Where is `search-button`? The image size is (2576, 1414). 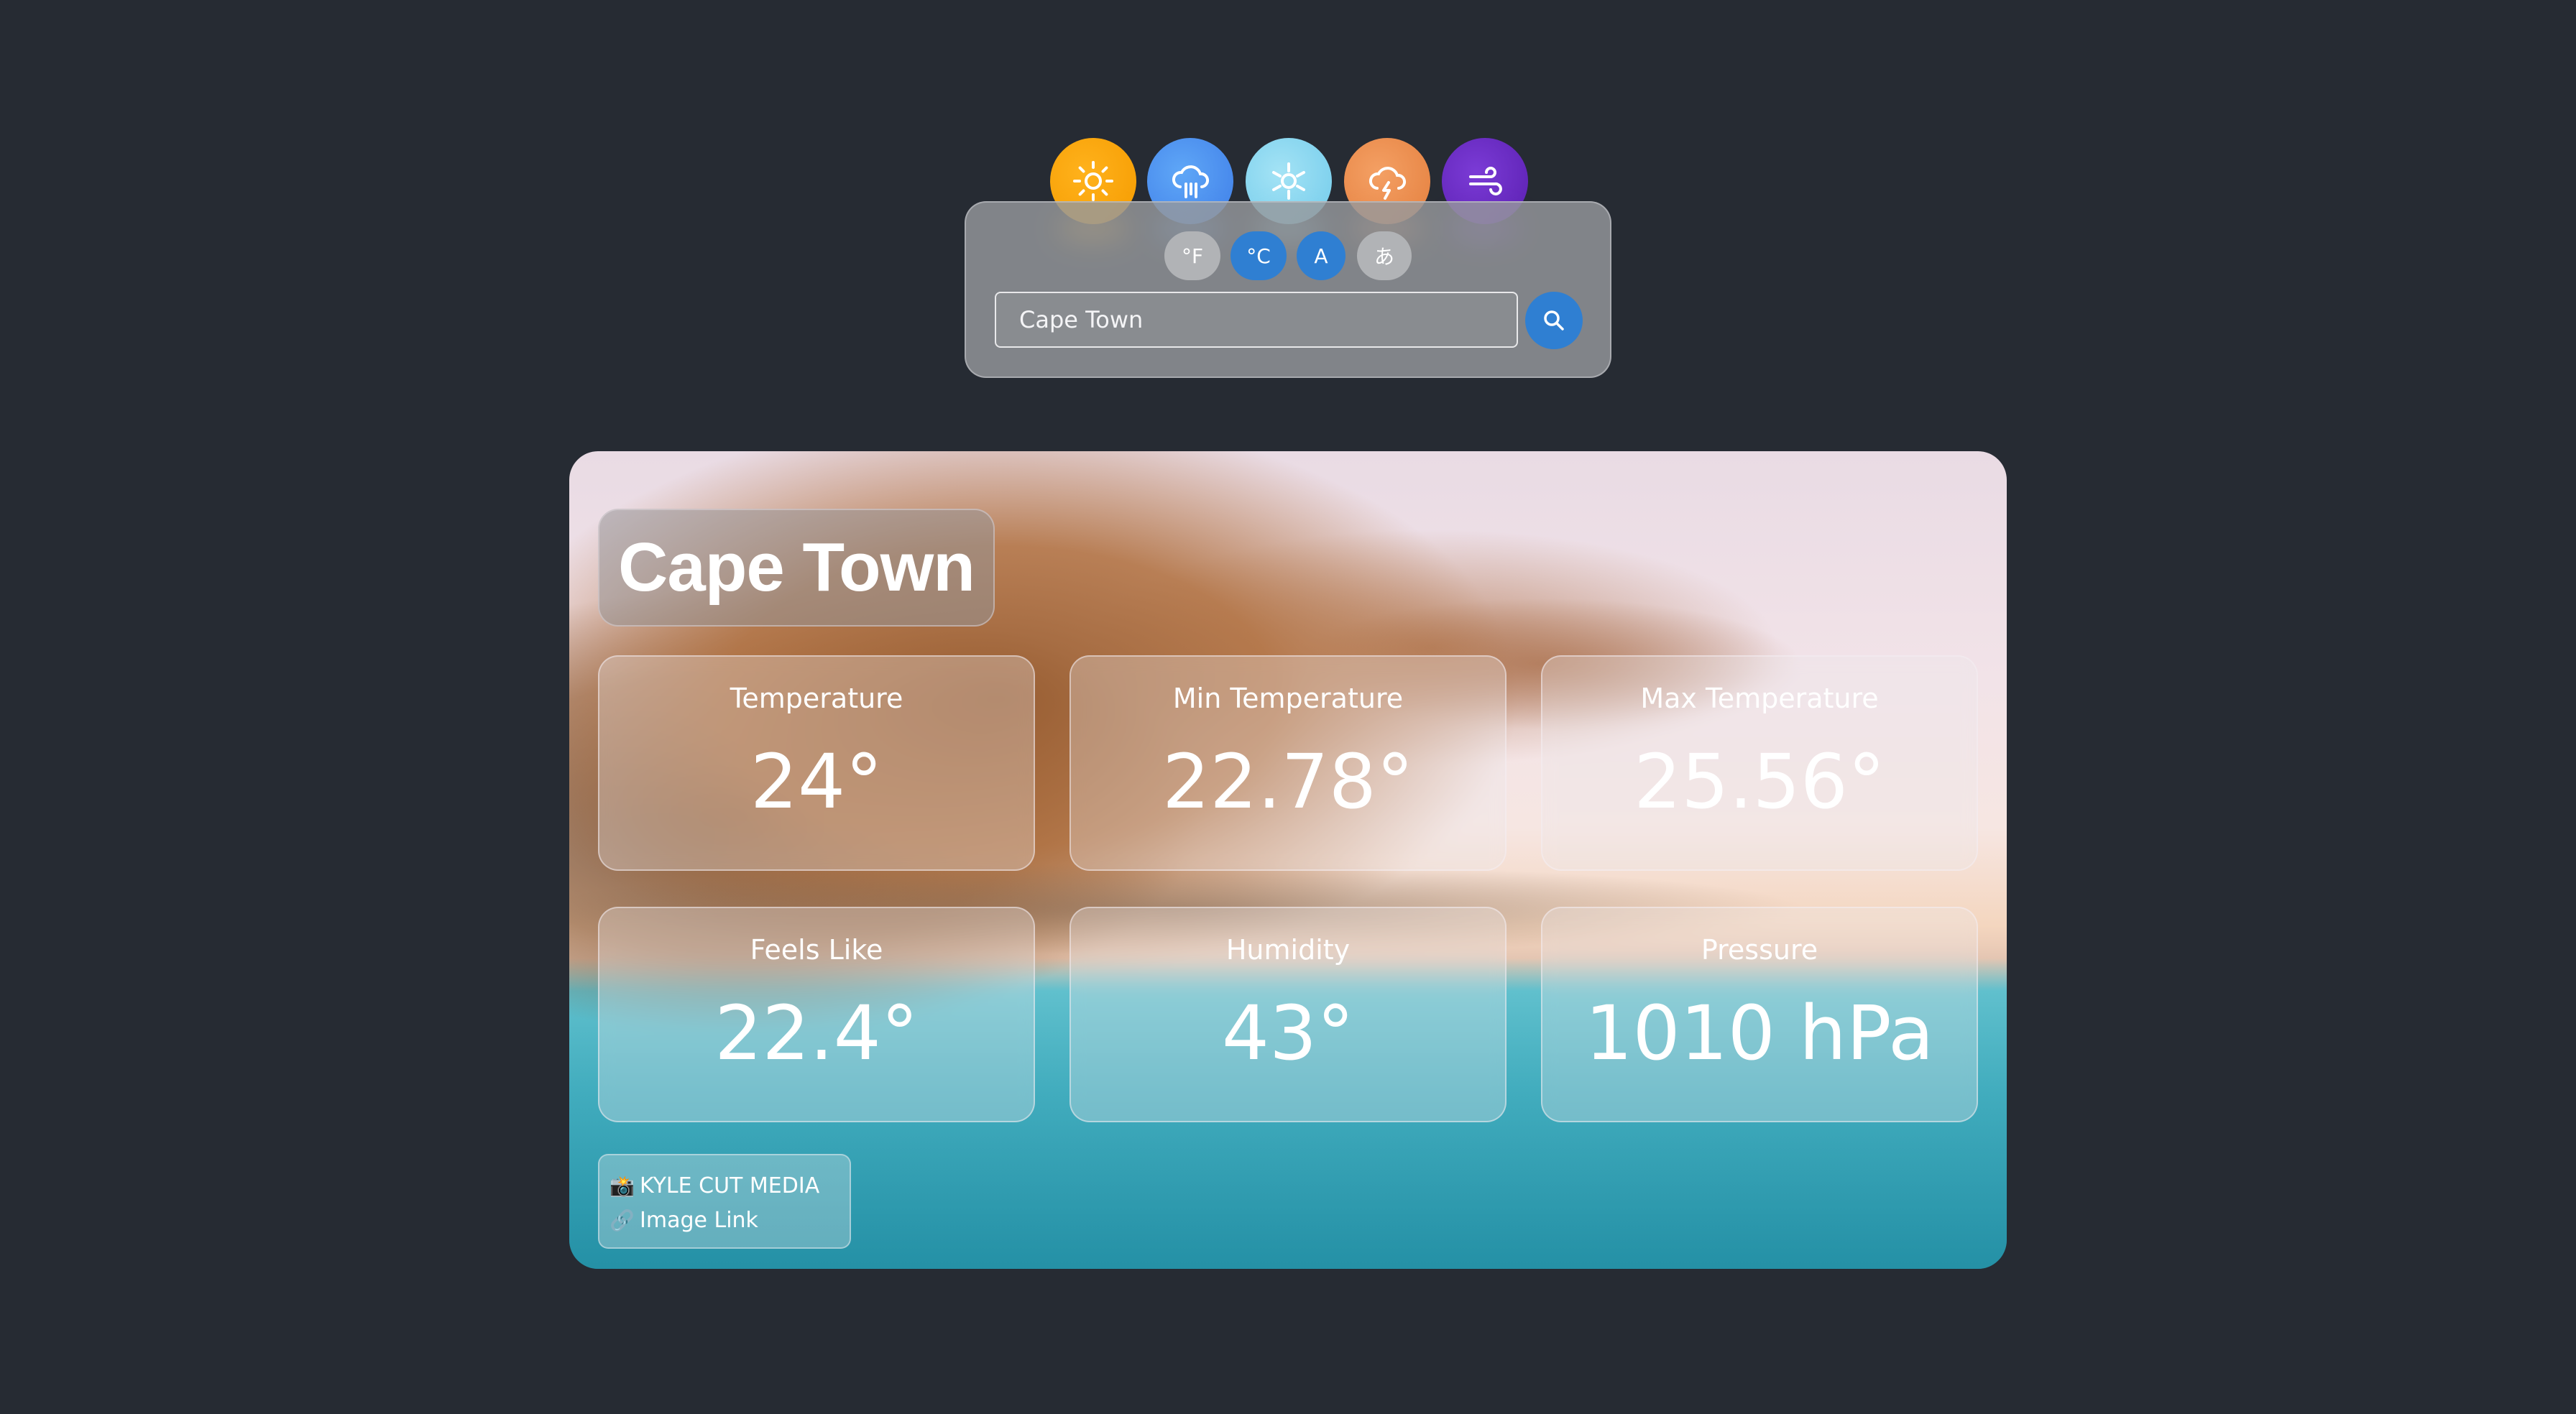
search-button is located at coordinates (1554, 321).